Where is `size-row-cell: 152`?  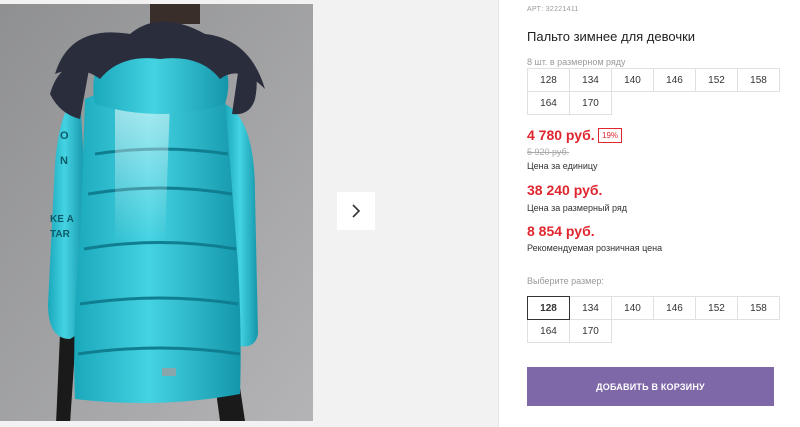 size-row-cell: 152 is located at coordinates (716, 80).